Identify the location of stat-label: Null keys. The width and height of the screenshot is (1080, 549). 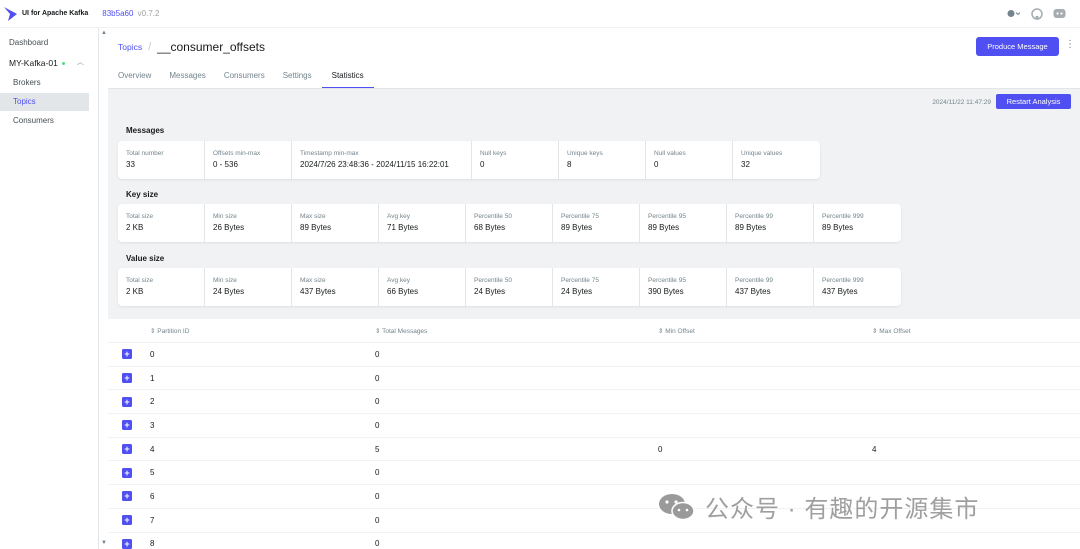
(493, 153).